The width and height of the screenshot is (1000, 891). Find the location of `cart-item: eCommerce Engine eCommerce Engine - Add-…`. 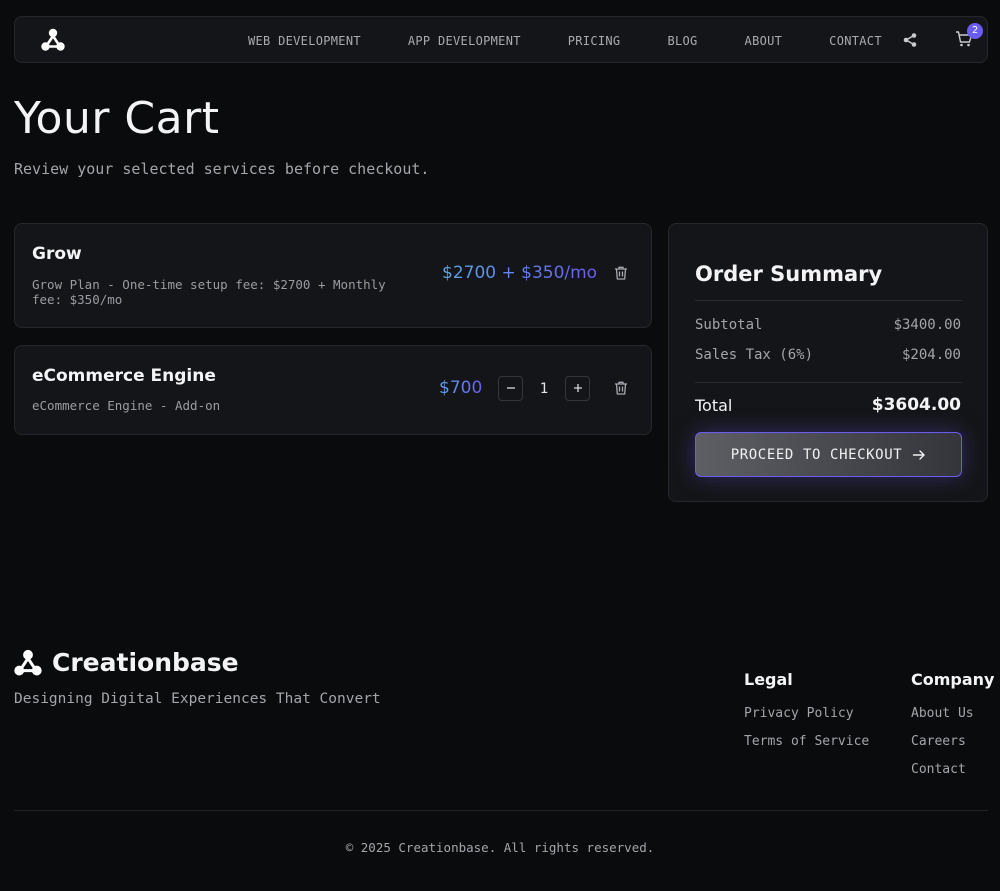

cart-item: eCommerce Engine eCommerce Engine - Add-… is located at coordinates (333, 390).